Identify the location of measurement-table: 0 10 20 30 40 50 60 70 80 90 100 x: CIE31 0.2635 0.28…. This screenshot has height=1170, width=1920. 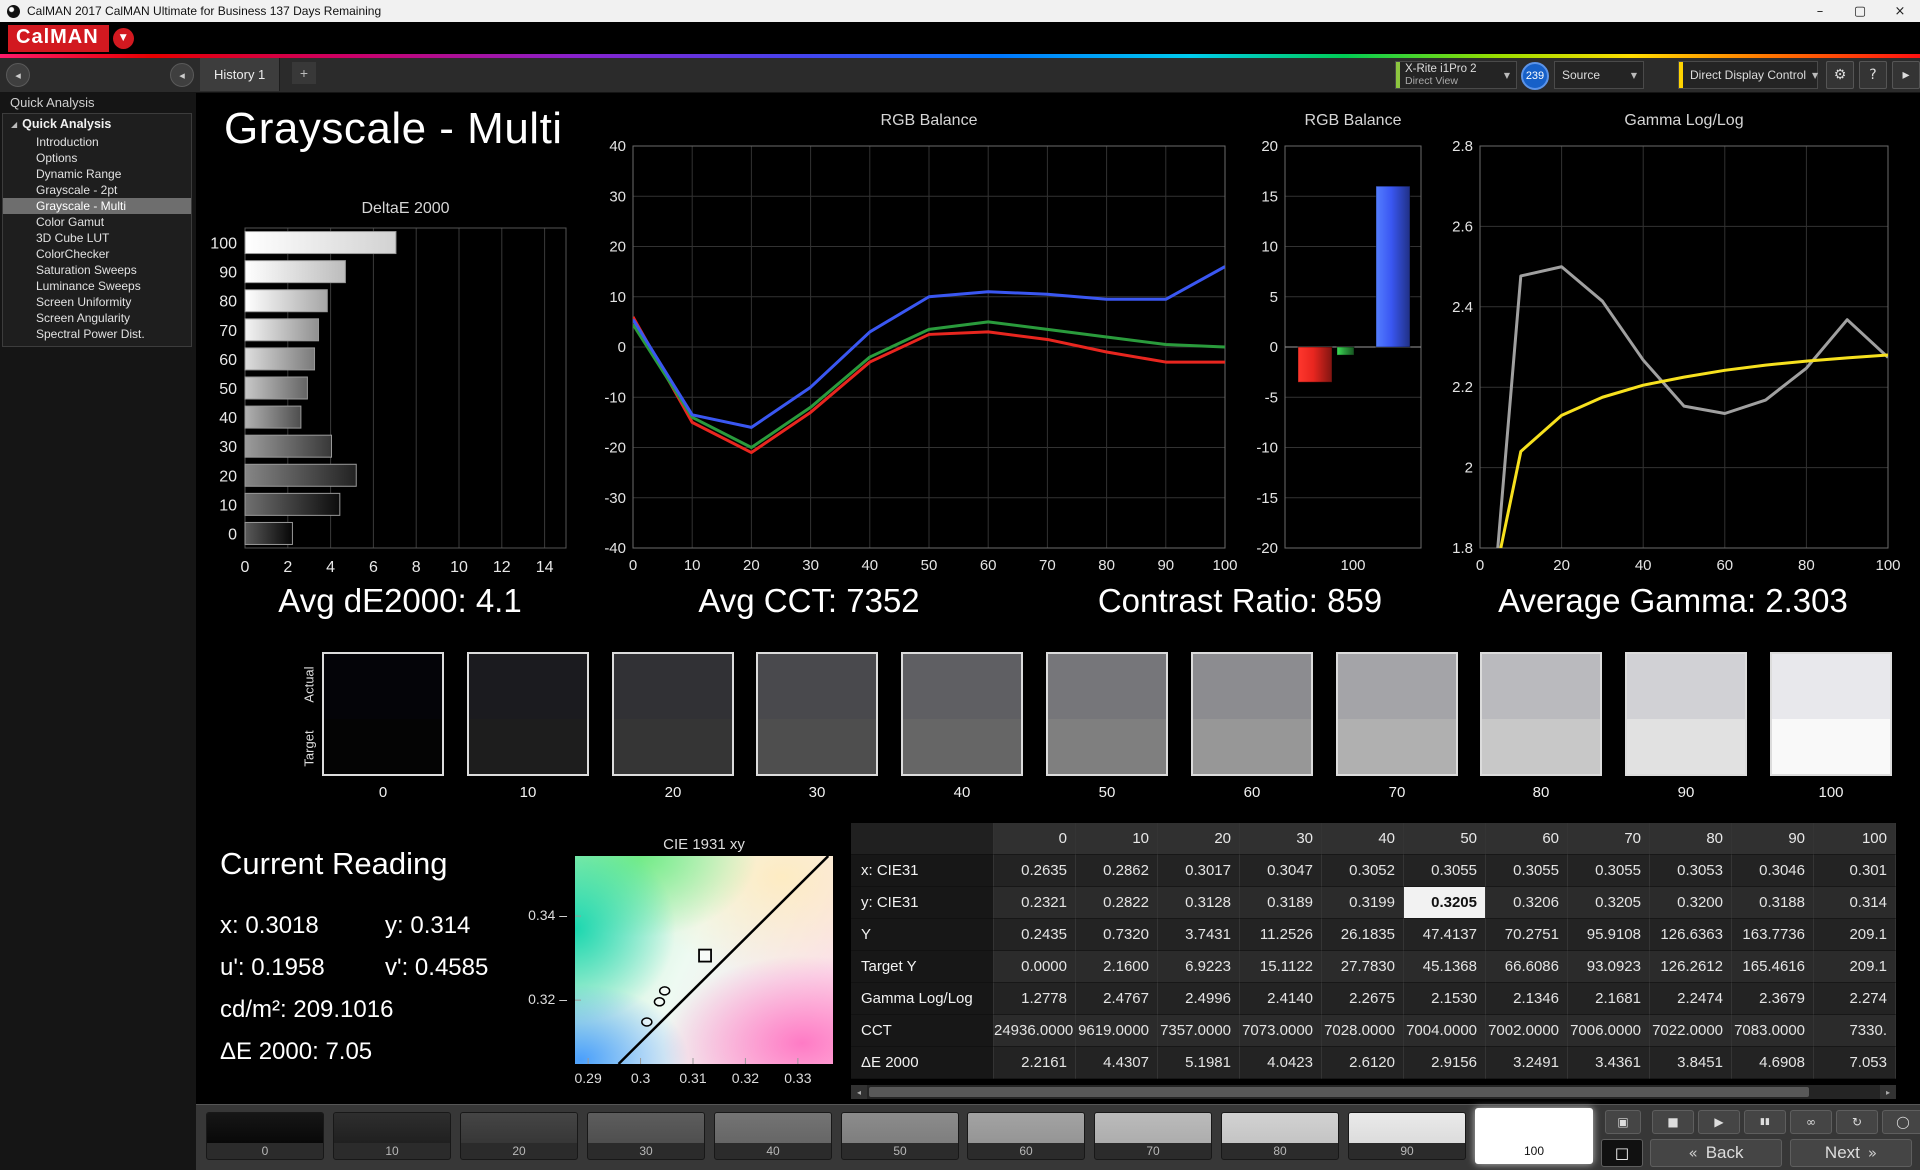
(1373, 951).